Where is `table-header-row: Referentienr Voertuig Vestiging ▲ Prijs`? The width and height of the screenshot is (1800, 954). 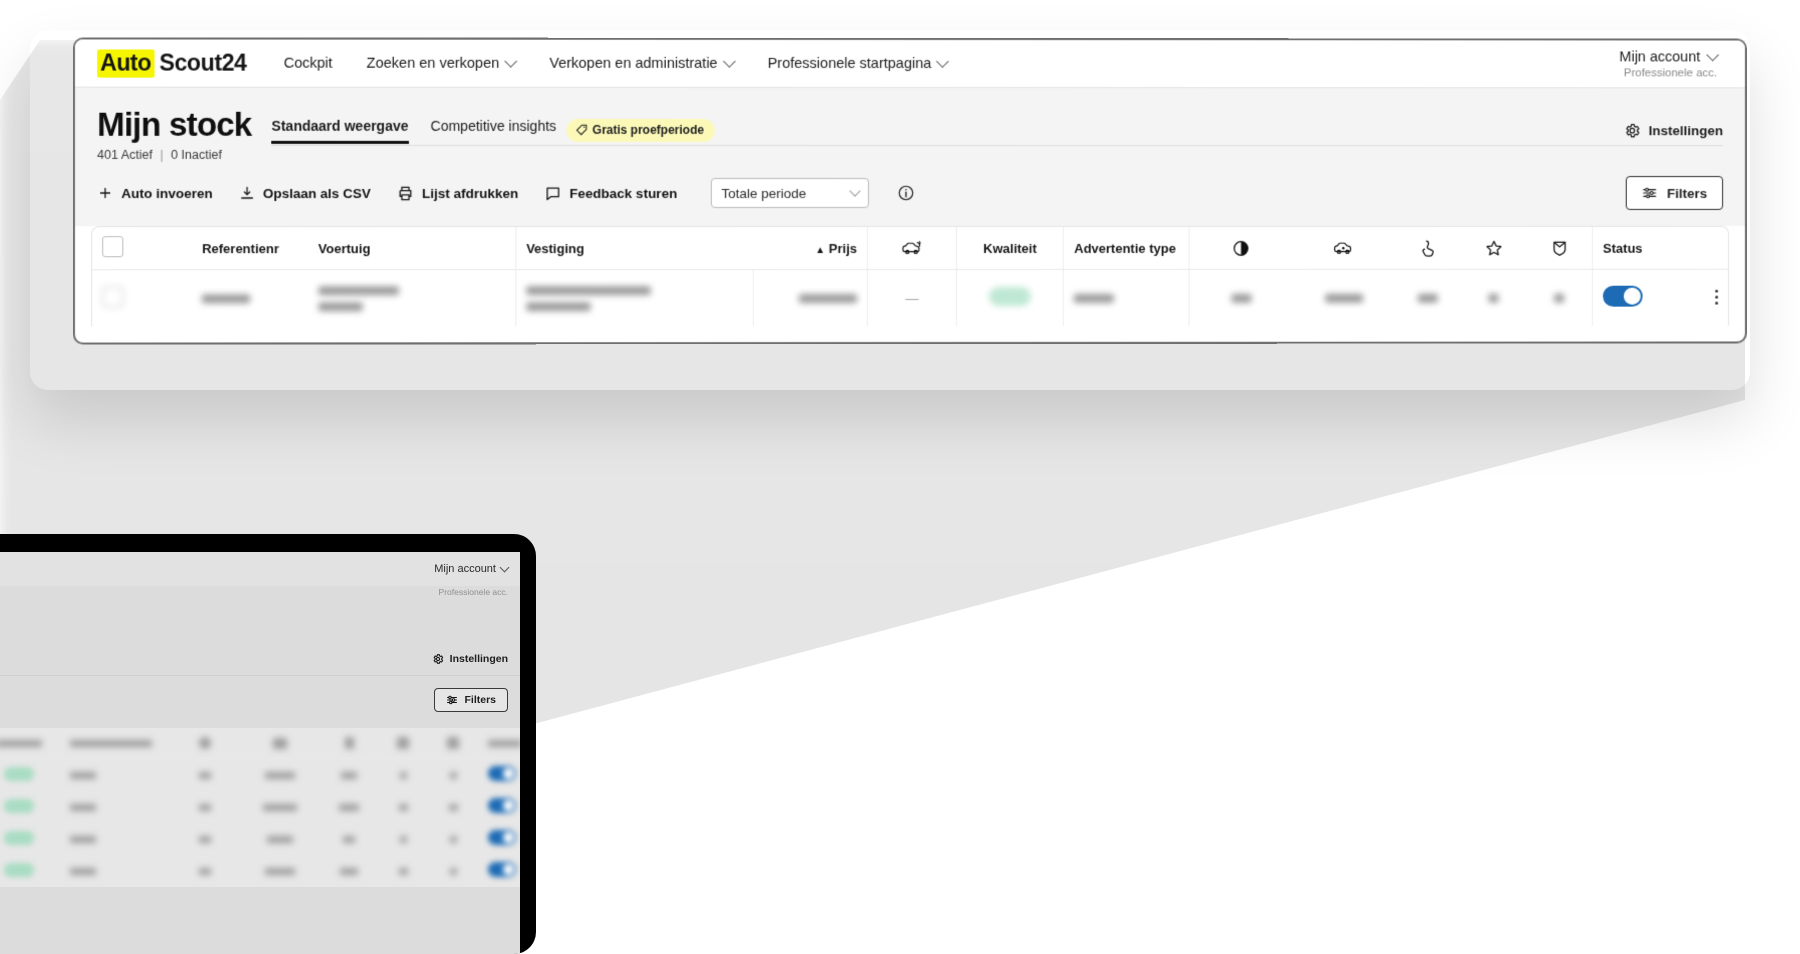
table-header-row: Referentienr Voertuig Vestiging ▲ Prijs is located at coordinates (910, 248).